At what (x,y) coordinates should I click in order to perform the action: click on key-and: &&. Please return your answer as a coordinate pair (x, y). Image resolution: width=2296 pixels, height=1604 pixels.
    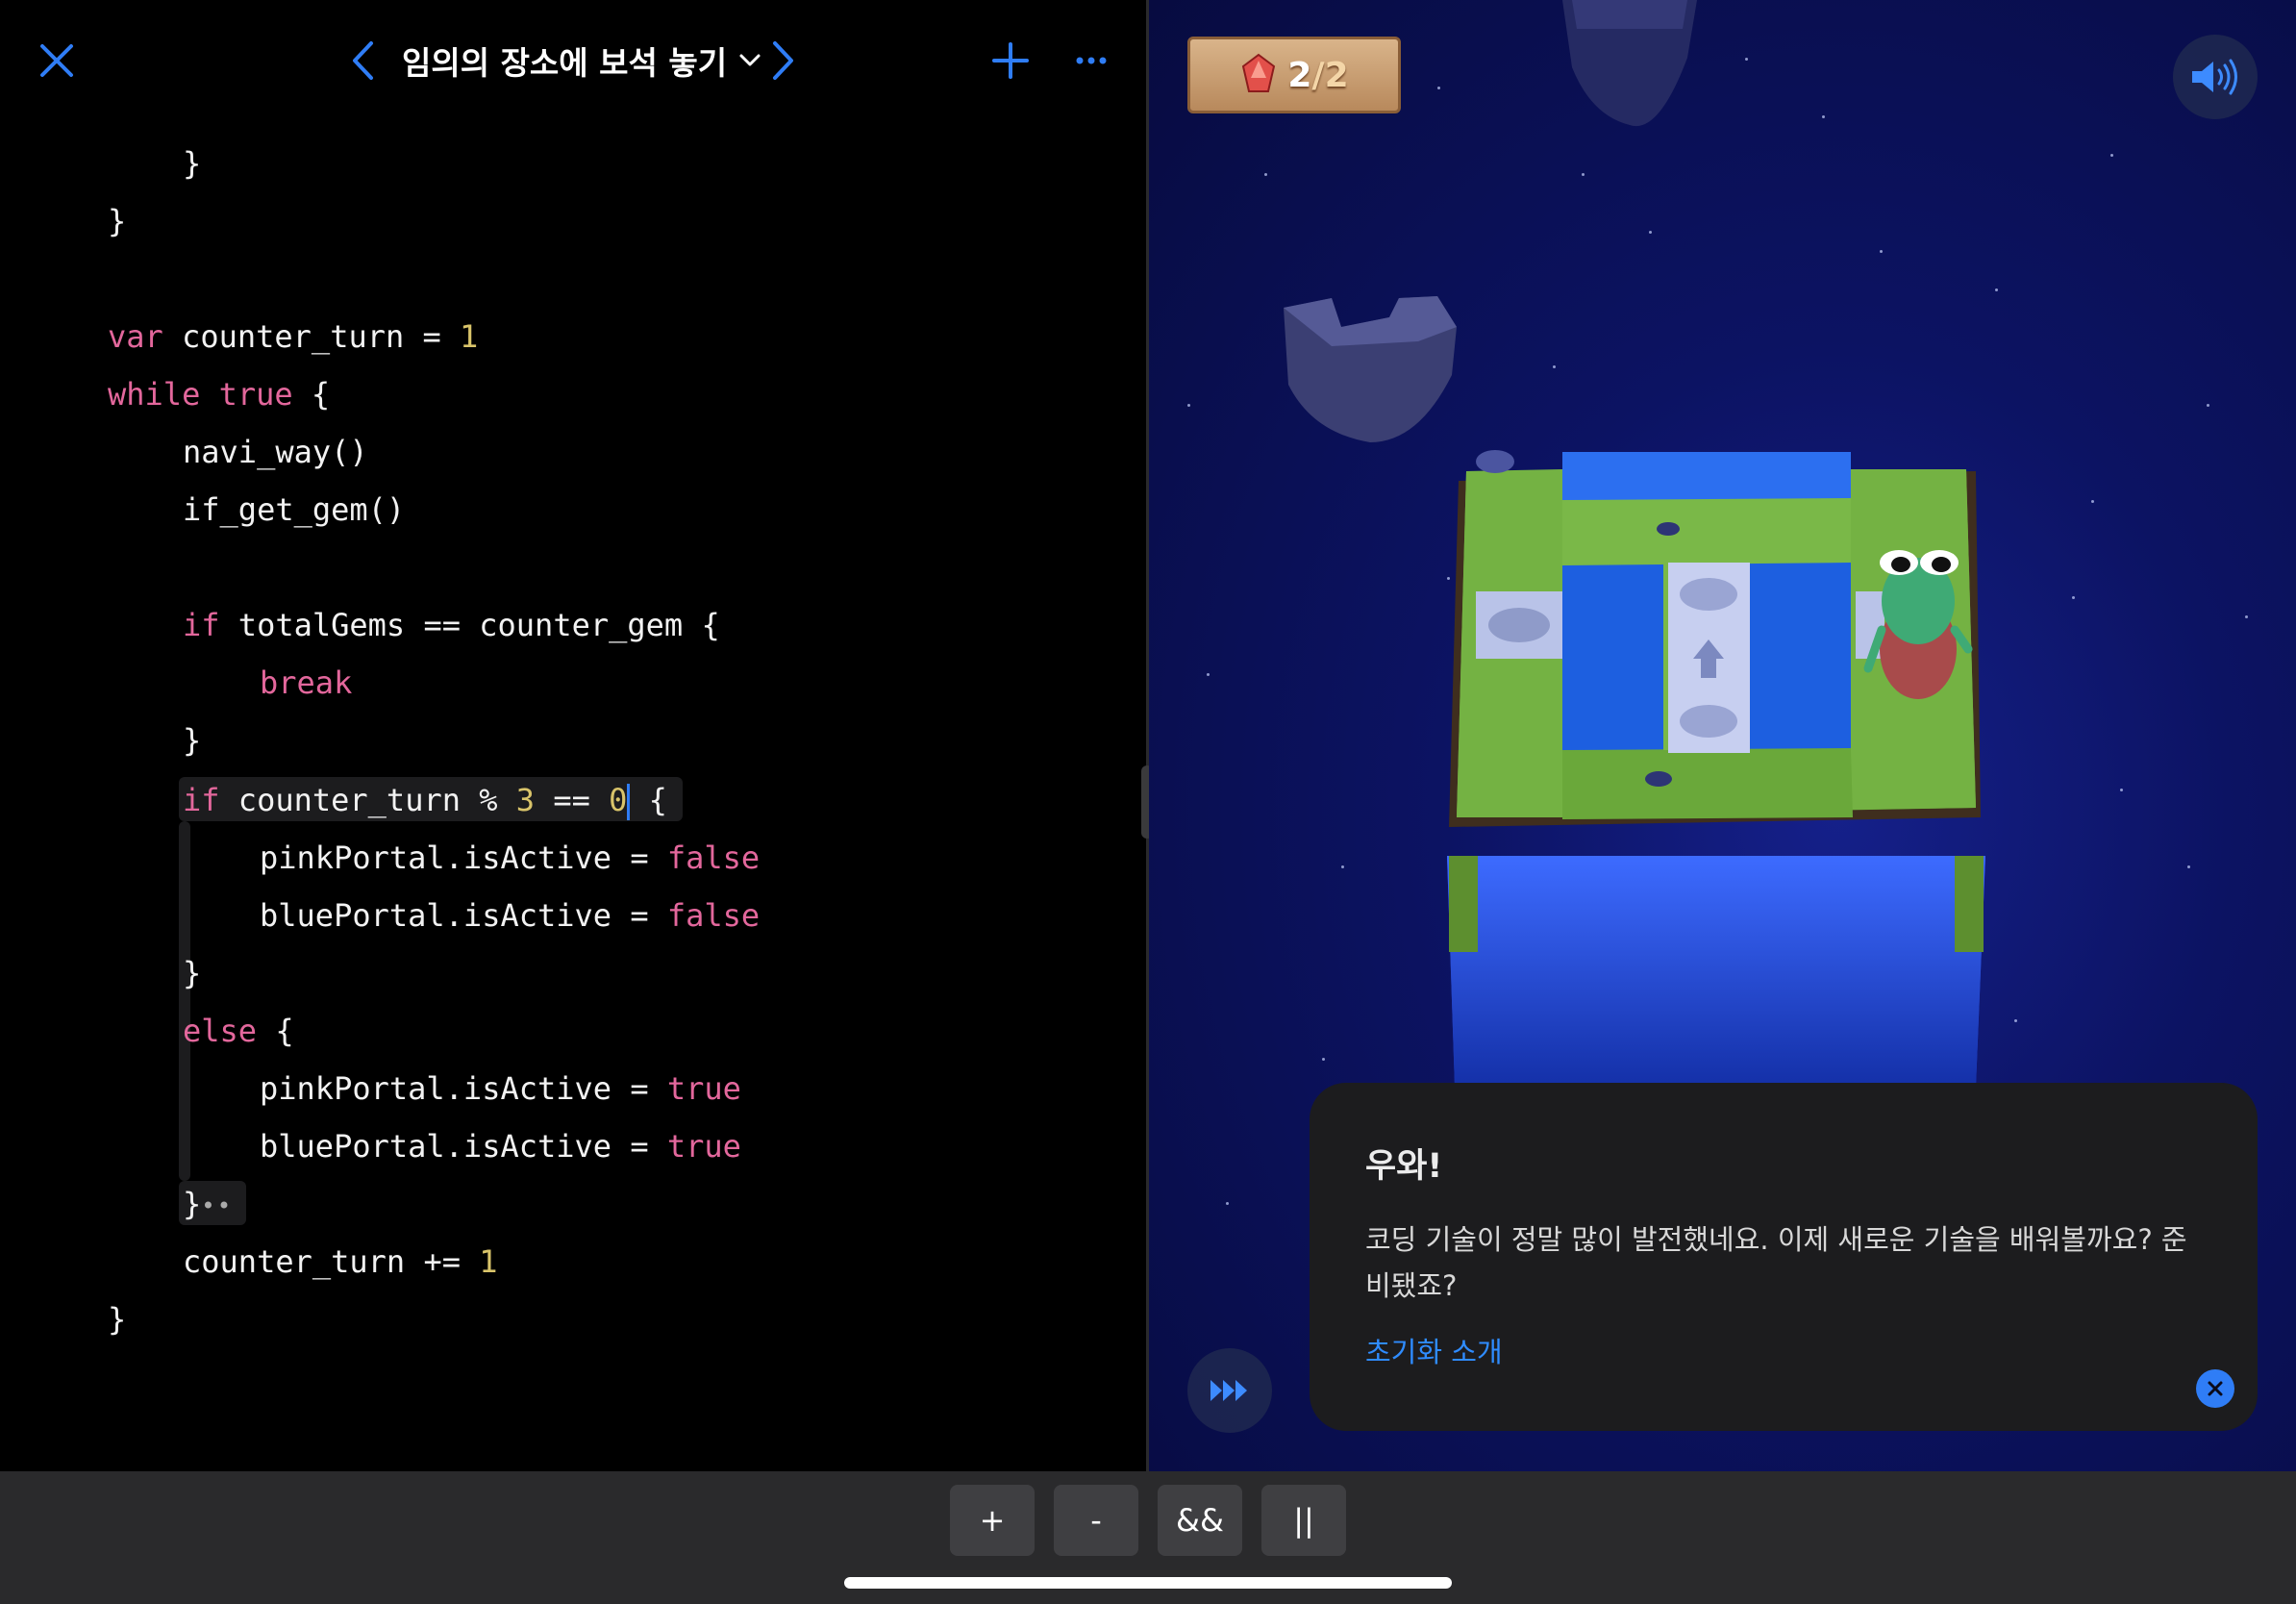
    Looking at the image, I should click on (1200, 1520).